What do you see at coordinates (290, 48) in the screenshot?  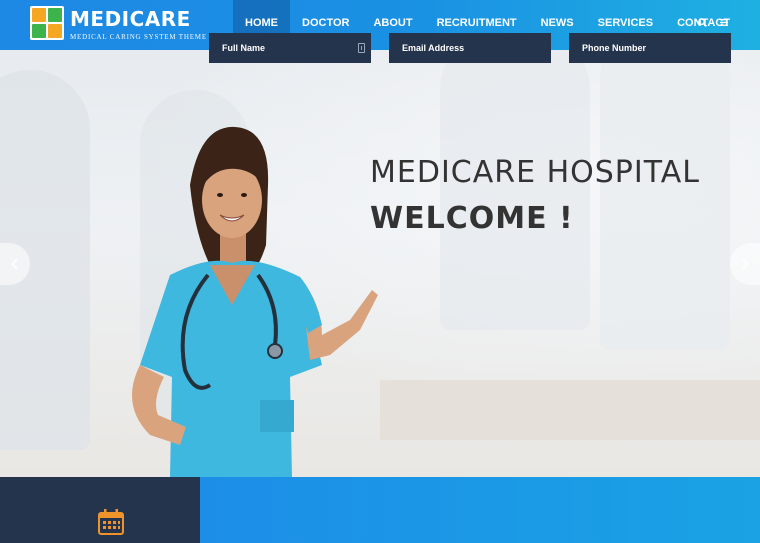 I see `full-name-field: Full Name` at bounding box center [290, 48].